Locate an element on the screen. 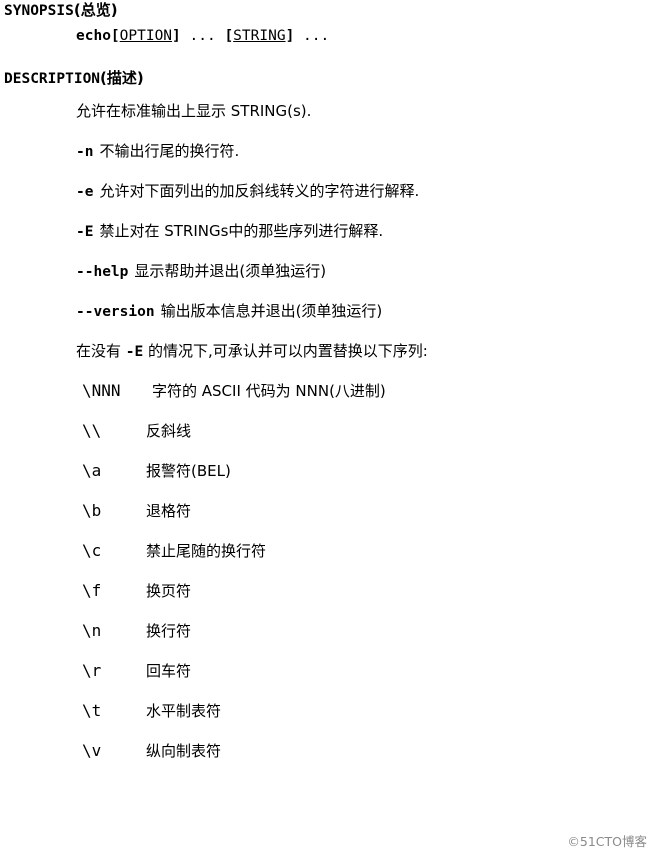  escape-token: \t is located at coordinates (92, 710).